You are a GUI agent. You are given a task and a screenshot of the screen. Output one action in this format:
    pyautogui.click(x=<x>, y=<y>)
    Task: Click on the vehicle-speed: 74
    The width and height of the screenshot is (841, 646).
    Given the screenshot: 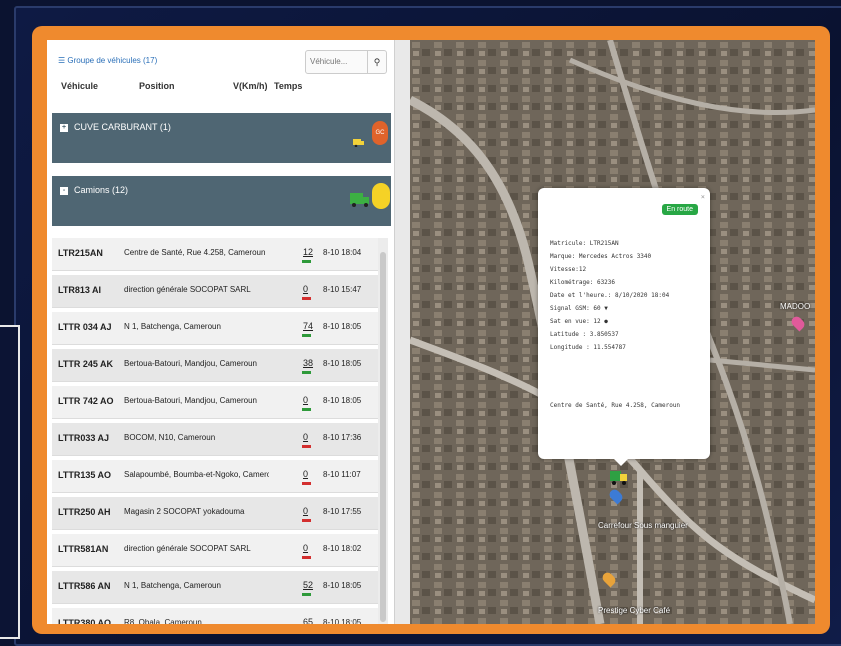 What is the action you would take?
    pyautogui.click(x=308, y=326)
    